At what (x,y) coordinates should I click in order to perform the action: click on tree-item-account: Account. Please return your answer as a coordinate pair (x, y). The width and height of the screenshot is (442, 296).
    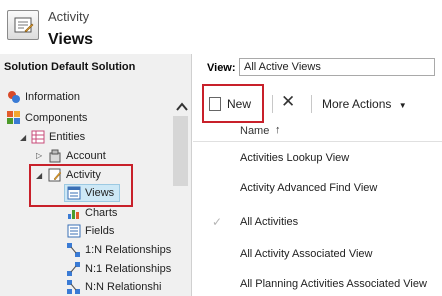
    Looking at the image, I should click on (77, 156).